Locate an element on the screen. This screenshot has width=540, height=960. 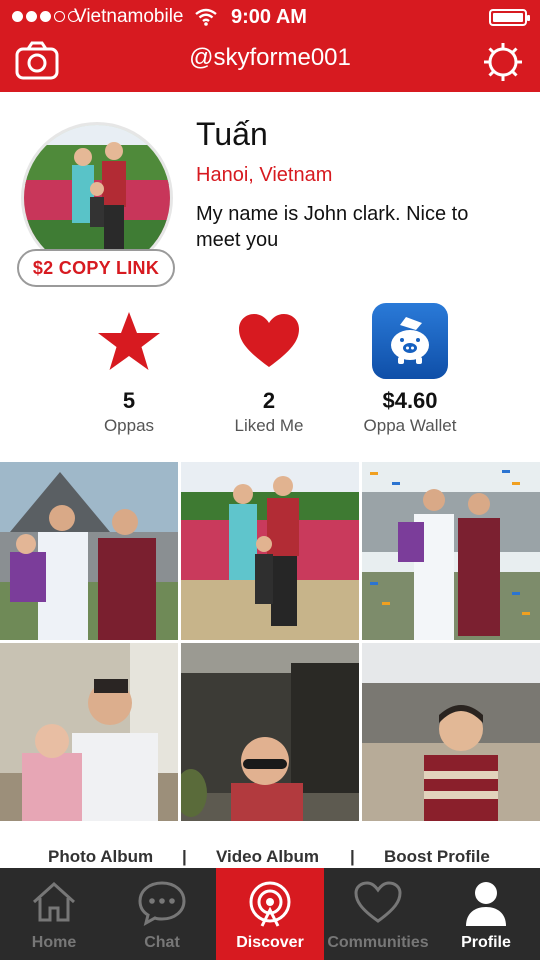
status-bar: Vietnamobile 9:00 AM is located at coordinates (270, 17).